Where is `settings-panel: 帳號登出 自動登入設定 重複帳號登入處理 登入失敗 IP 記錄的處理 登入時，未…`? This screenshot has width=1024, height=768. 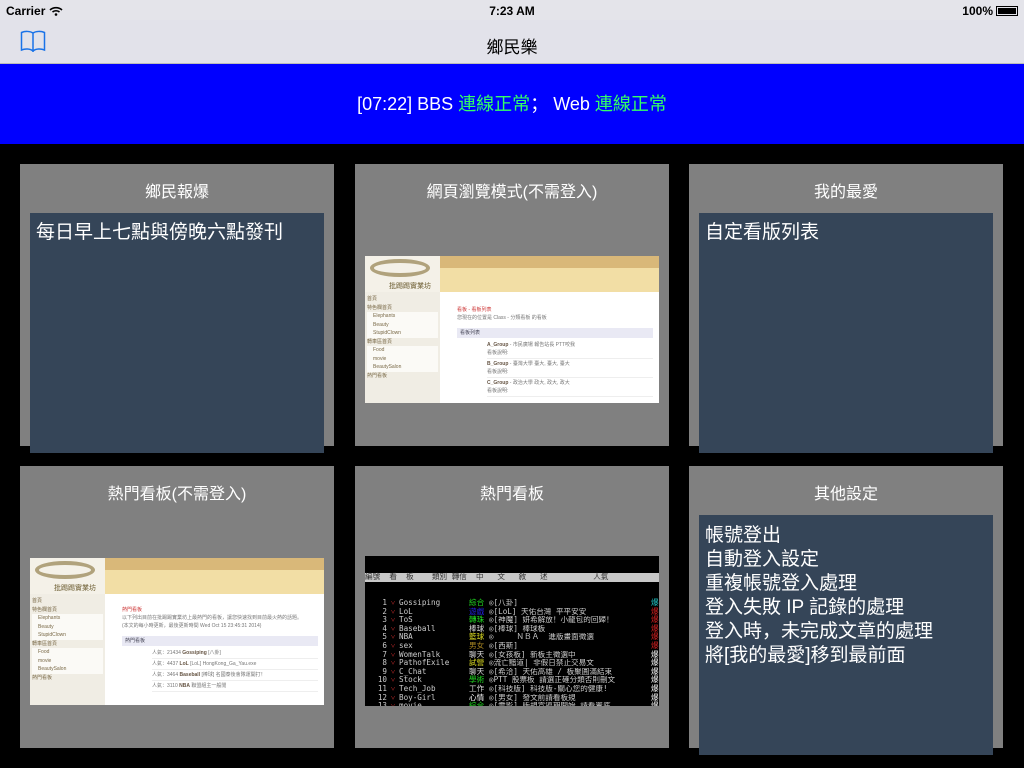 settings-panel: 帳號登出 自動登入設定 重複帳號登入處理 登入失敗 IP 記錄的處理 登入時，未… is located at coordinates (846, 635).